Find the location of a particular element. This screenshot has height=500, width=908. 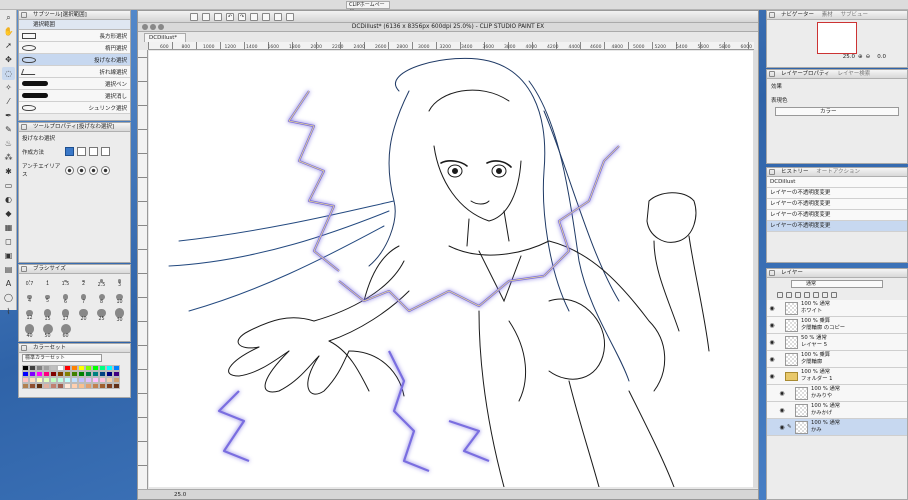

antialias-strong-icon is located at coordinates (105, 170).